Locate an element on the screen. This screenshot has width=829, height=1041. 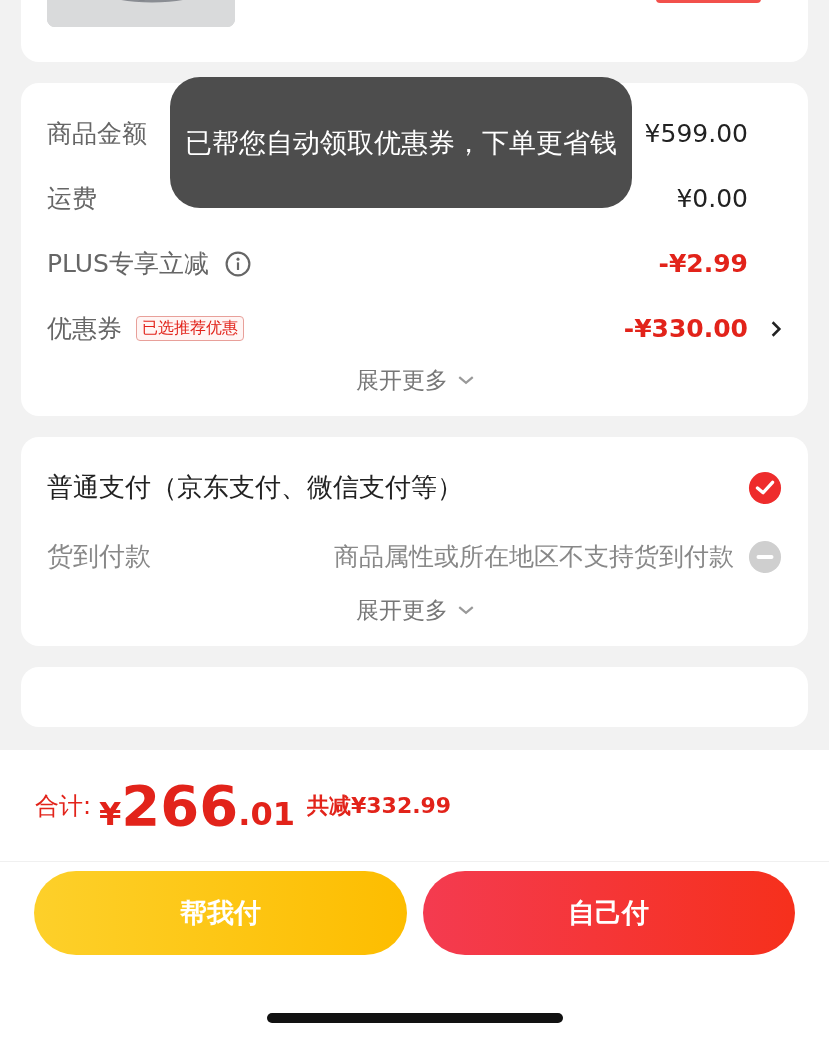
price-label: 优惠券 is located at coordinates (84, 329).